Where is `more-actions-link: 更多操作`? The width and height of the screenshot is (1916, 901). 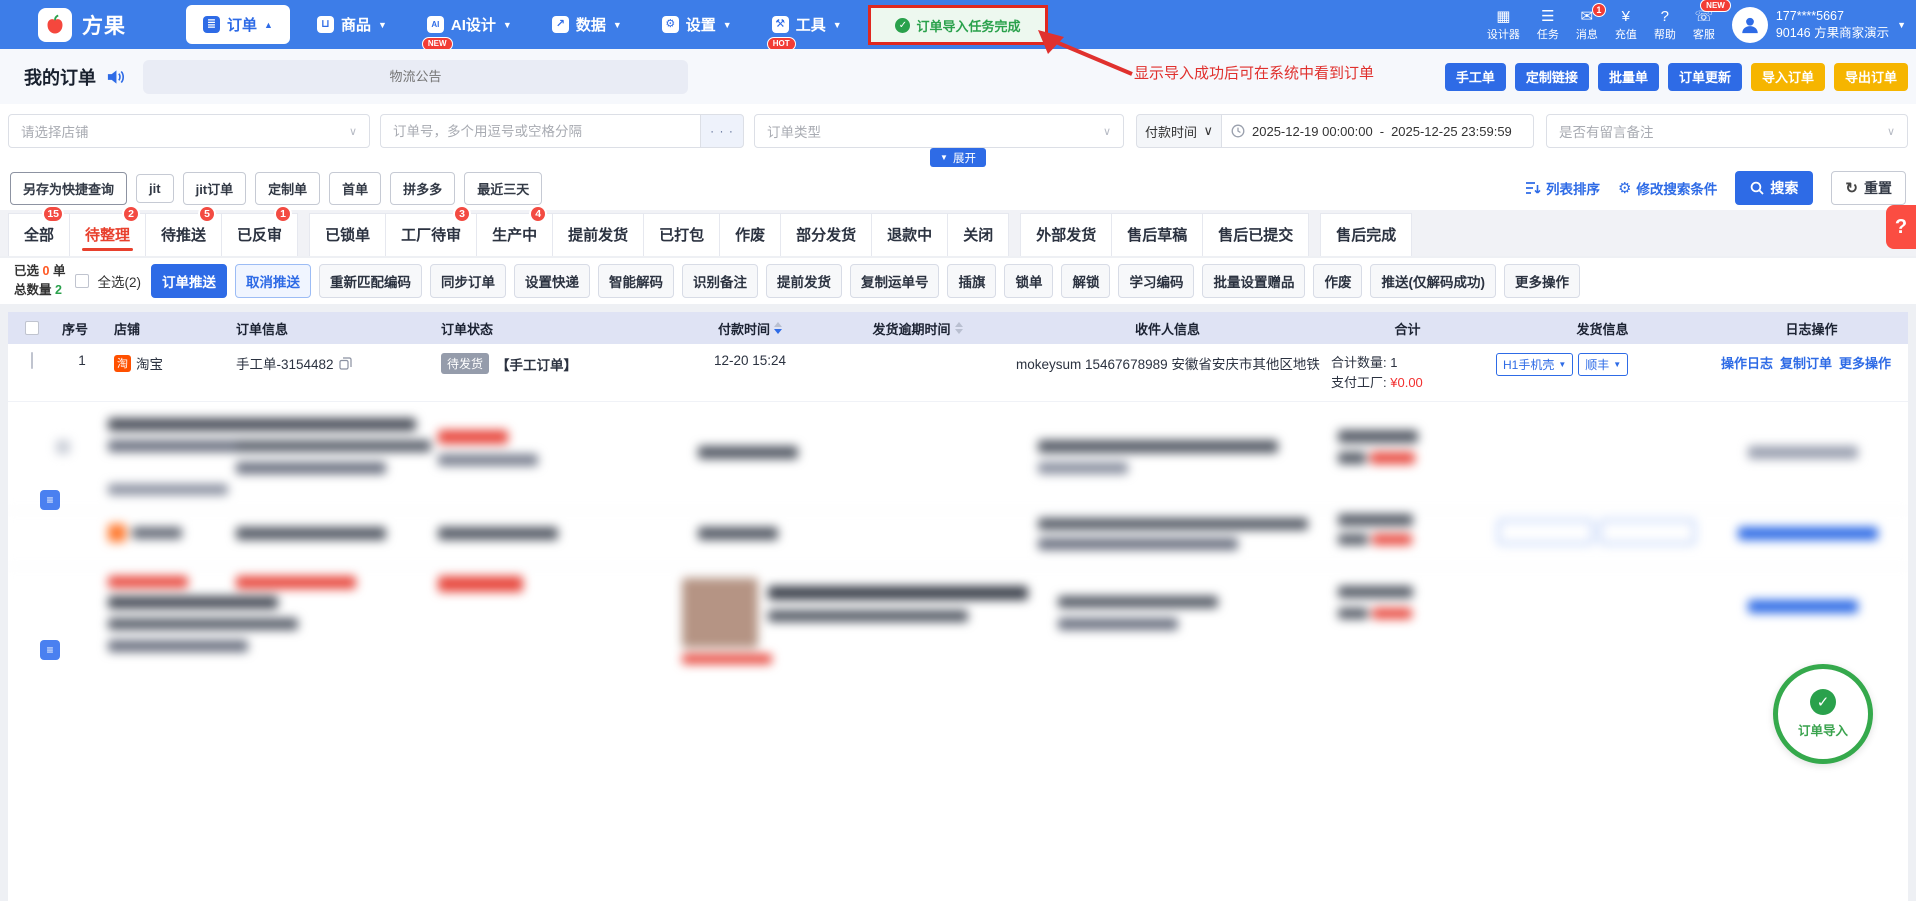 more-actions-link: 更多操作 is located at coordinates (1865, 362).